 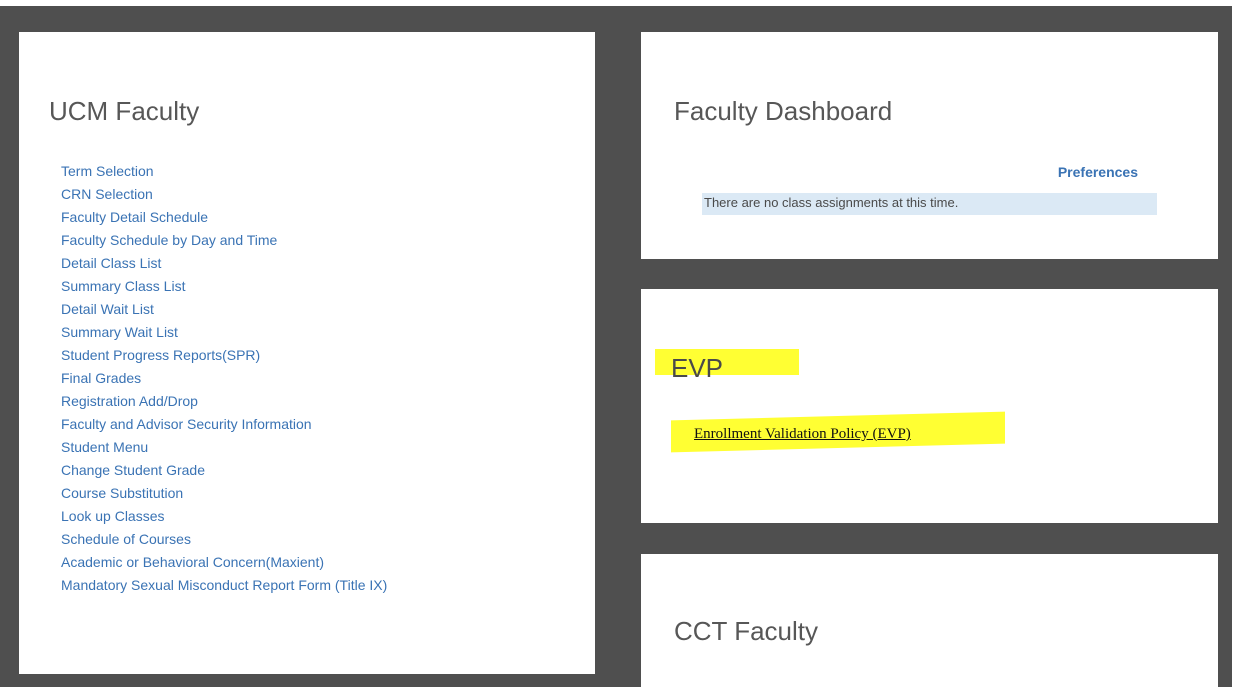 What do you see at coordinates (224, 401) in the screenshot?
I see `list-item: Registration Add/Drop` at bounding box center [224, 401].